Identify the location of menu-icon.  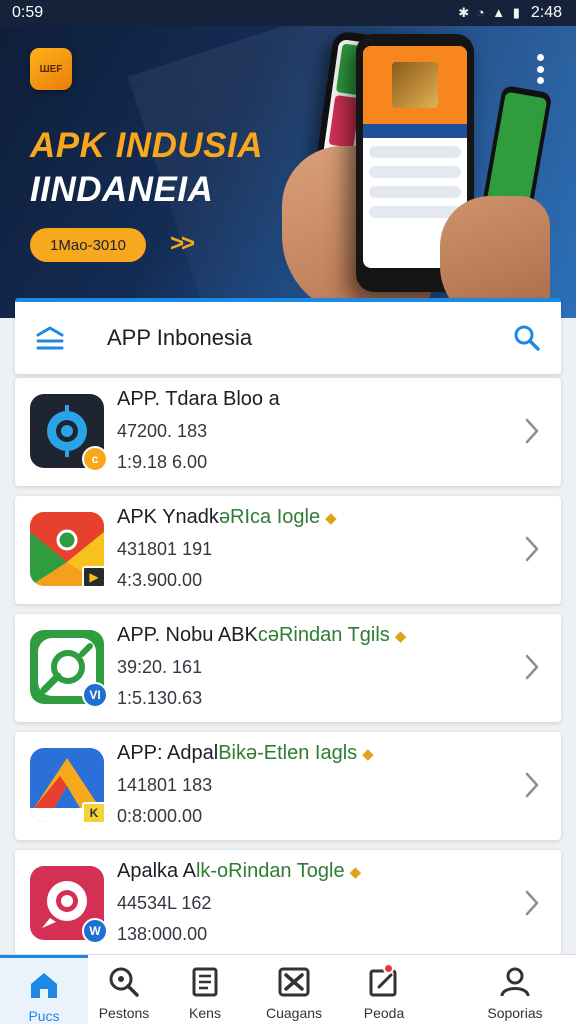
(50, 338).